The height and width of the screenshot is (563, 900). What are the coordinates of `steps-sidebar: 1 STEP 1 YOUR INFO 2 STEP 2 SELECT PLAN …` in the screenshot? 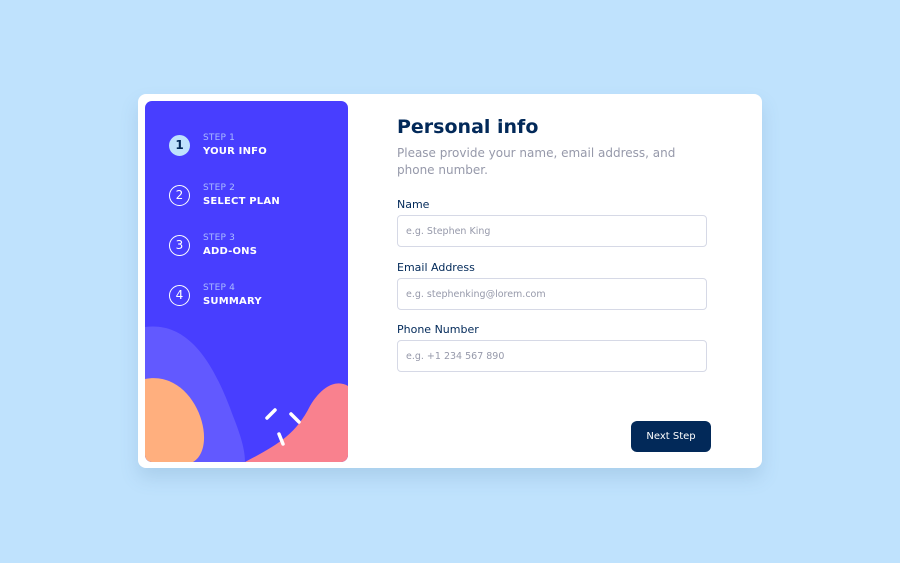 It's located at (246, 281).